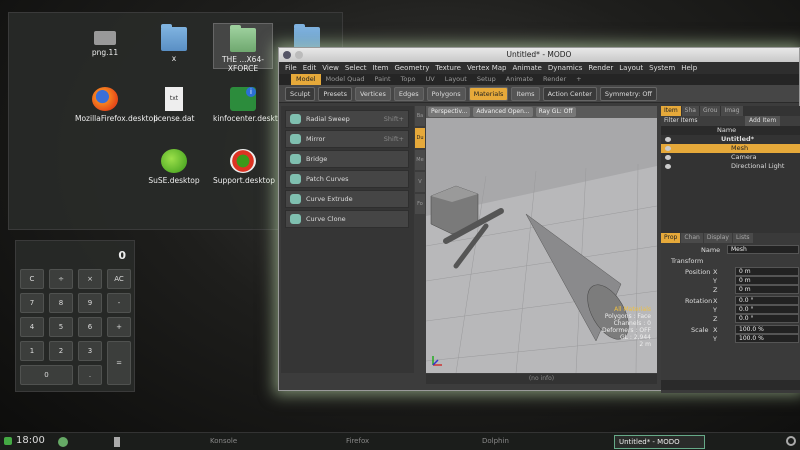 Image resolution: width=800 pixels, height=450 pixels. What do you see at coordinates (628, 93) in the screenshot?
I see `symmetry-dropdown: Symmetry: Off` at bounding box center [628, 93].